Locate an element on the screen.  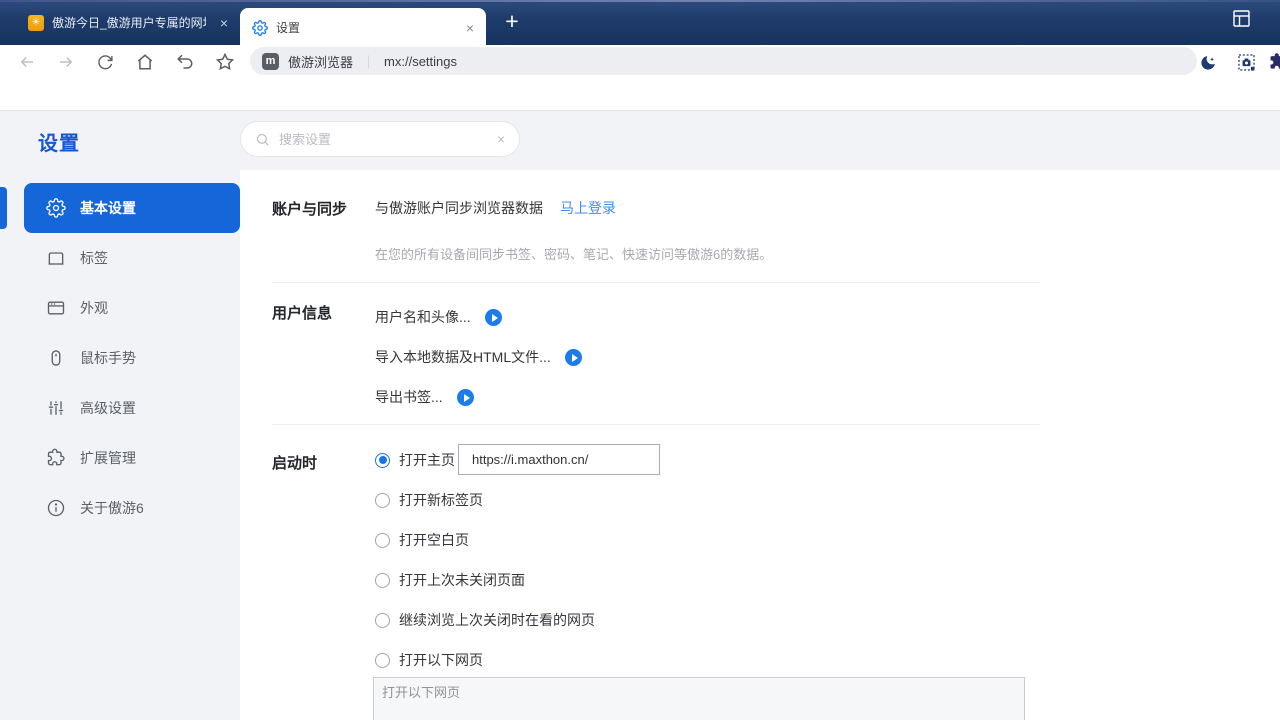
sidebar-item-label: 基本设置 is located at coordinates (108, 208).